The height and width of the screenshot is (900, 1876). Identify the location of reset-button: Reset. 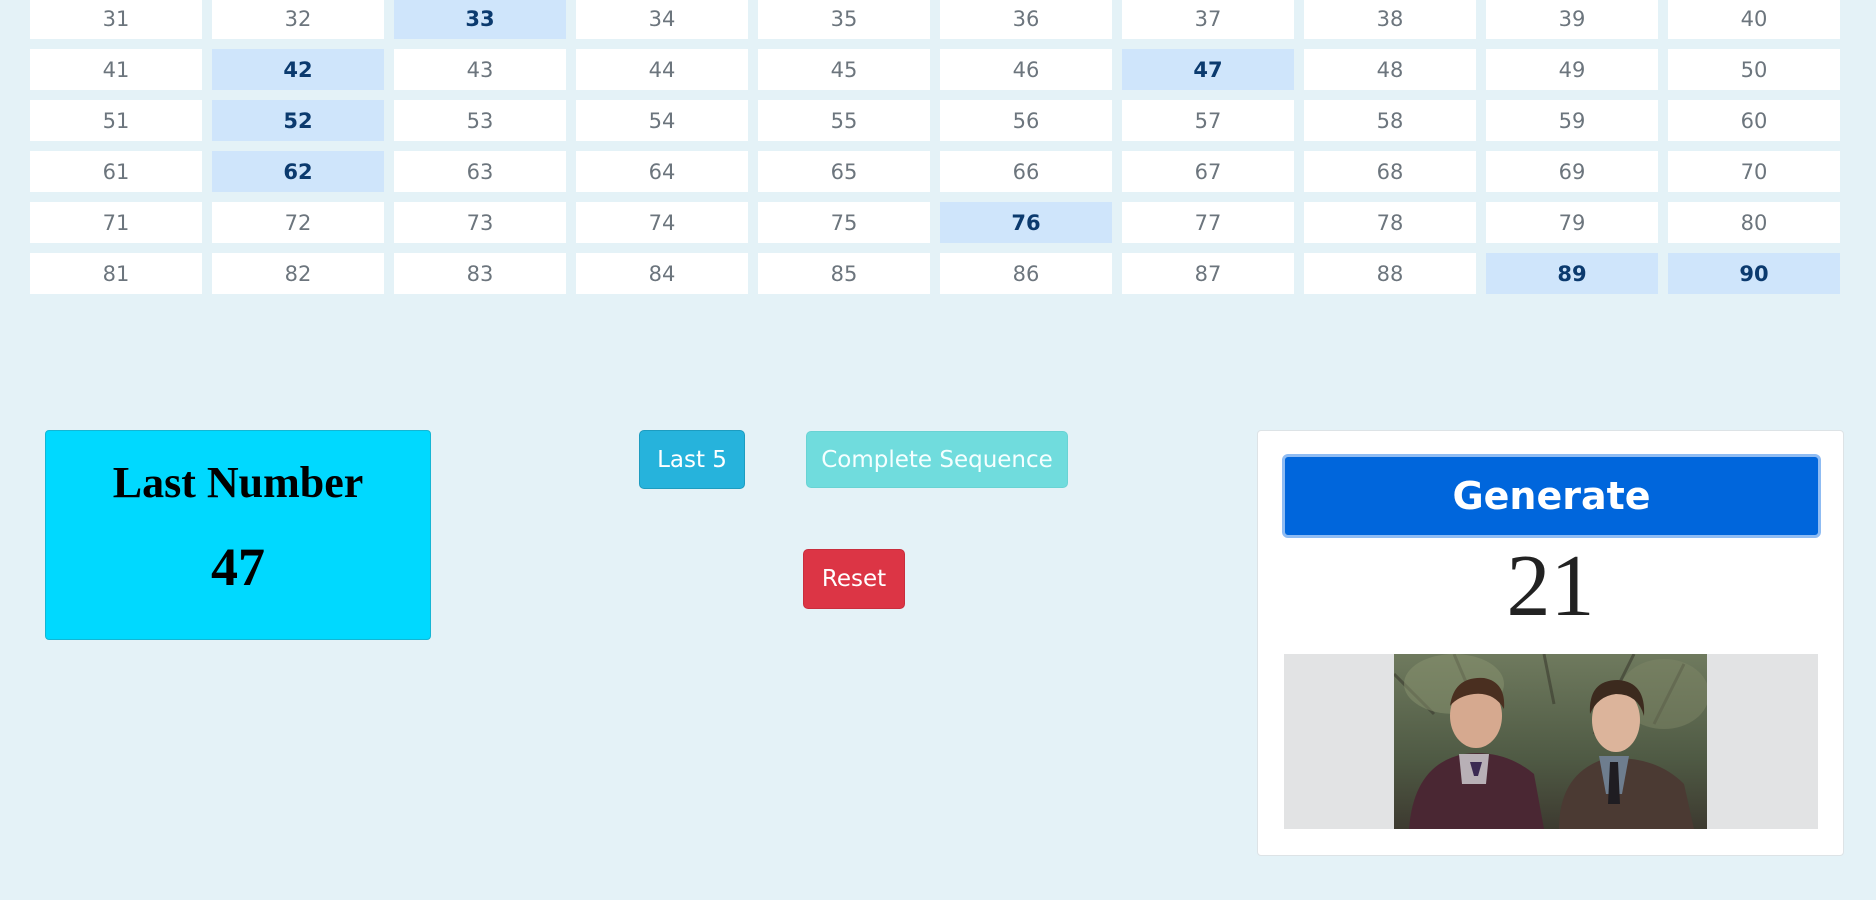
(854, 579).